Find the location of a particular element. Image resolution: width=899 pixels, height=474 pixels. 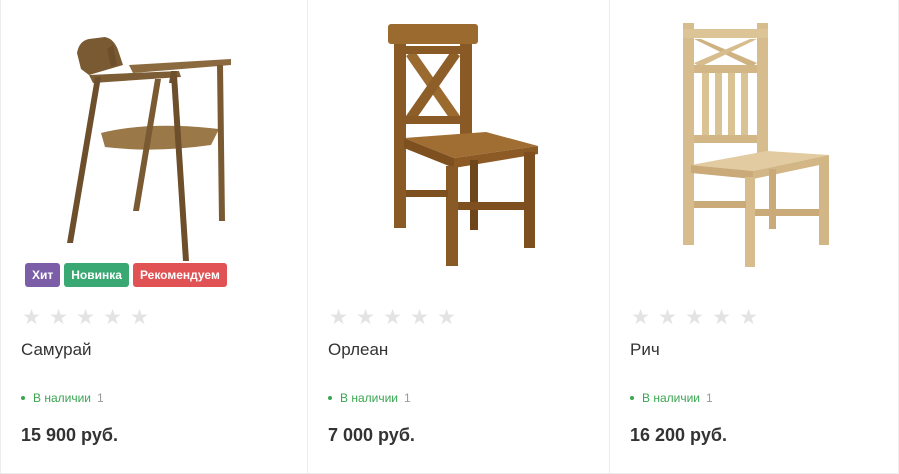

product-name-link: Рич is located at coordinates (645, 350).